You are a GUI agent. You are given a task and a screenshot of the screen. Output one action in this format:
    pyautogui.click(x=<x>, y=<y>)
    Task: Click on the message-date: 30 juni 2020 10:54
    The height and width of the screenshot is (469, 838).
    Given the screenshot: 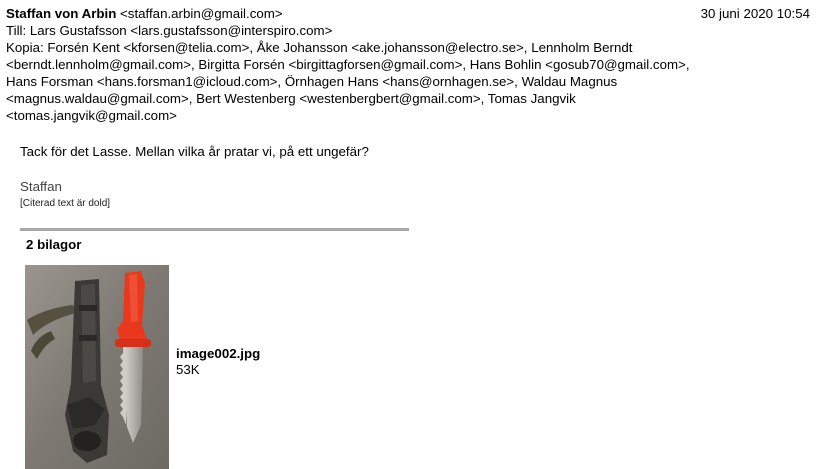 What is the action you would take?
    pyautogui.click(x=755, y=13)
    